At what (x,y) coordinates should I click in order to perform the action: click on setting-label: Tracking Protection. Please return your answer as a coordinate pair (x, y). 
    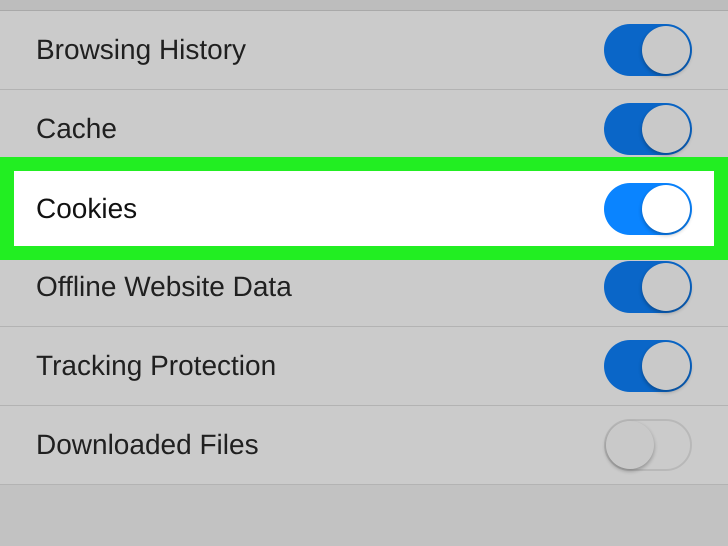
    Looking at the image, I should click on (156, 366).